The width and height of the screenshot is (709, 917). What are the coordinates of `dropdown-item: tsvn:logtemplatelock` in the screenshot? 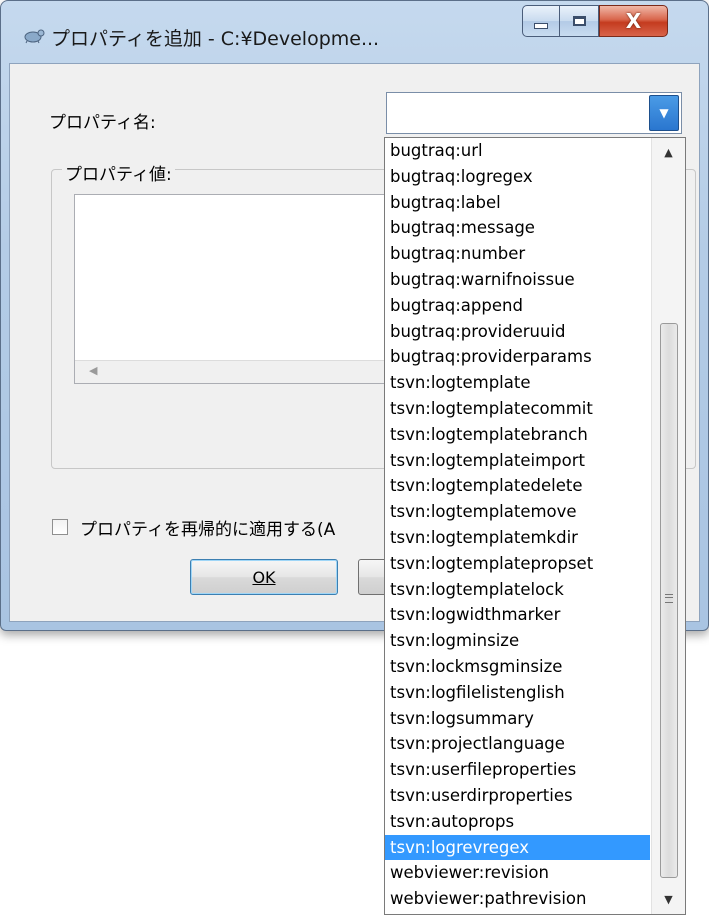 It's located at (517, 590).